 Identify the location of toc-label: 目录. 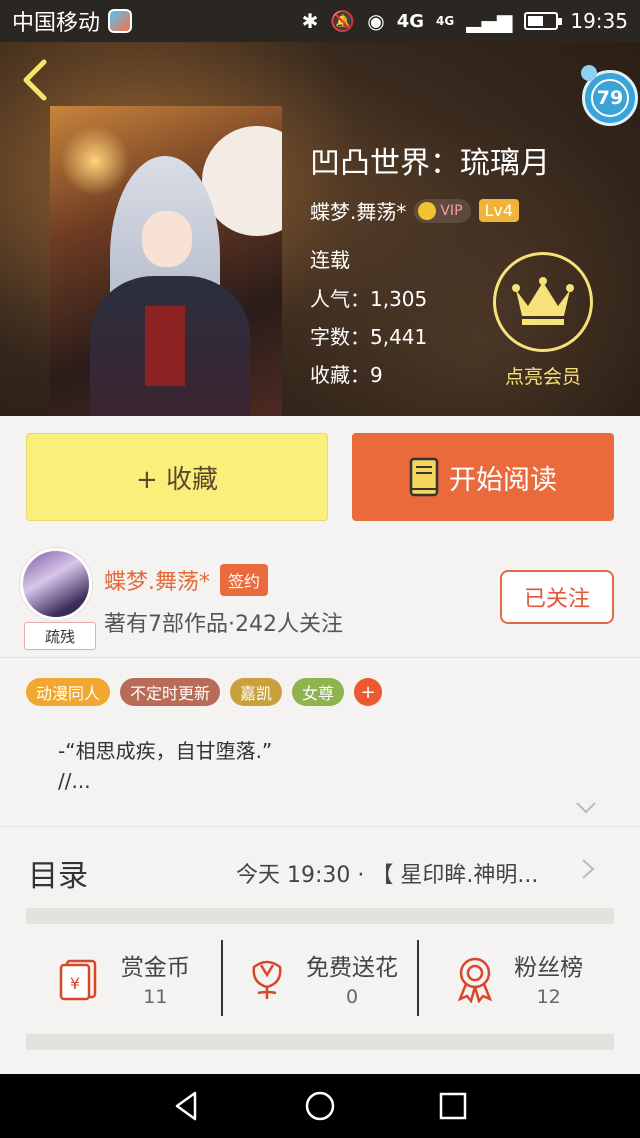
(58, 876).